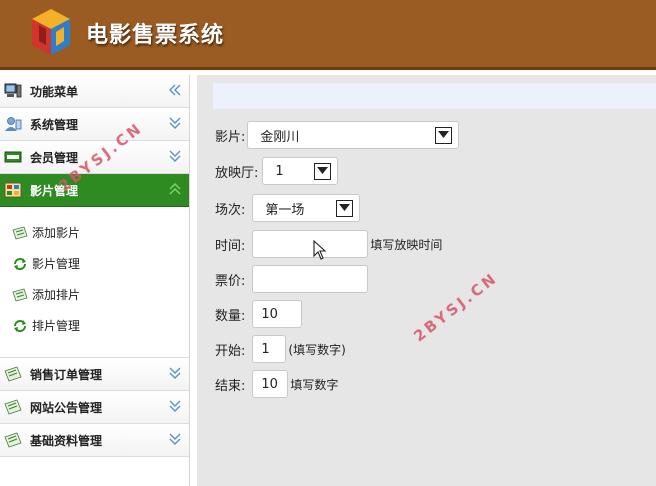 The width and height of the screenshot is (656, 486). I want to click on sidebar-item-sales-orders: 销售订单管理, so click(94, 374).